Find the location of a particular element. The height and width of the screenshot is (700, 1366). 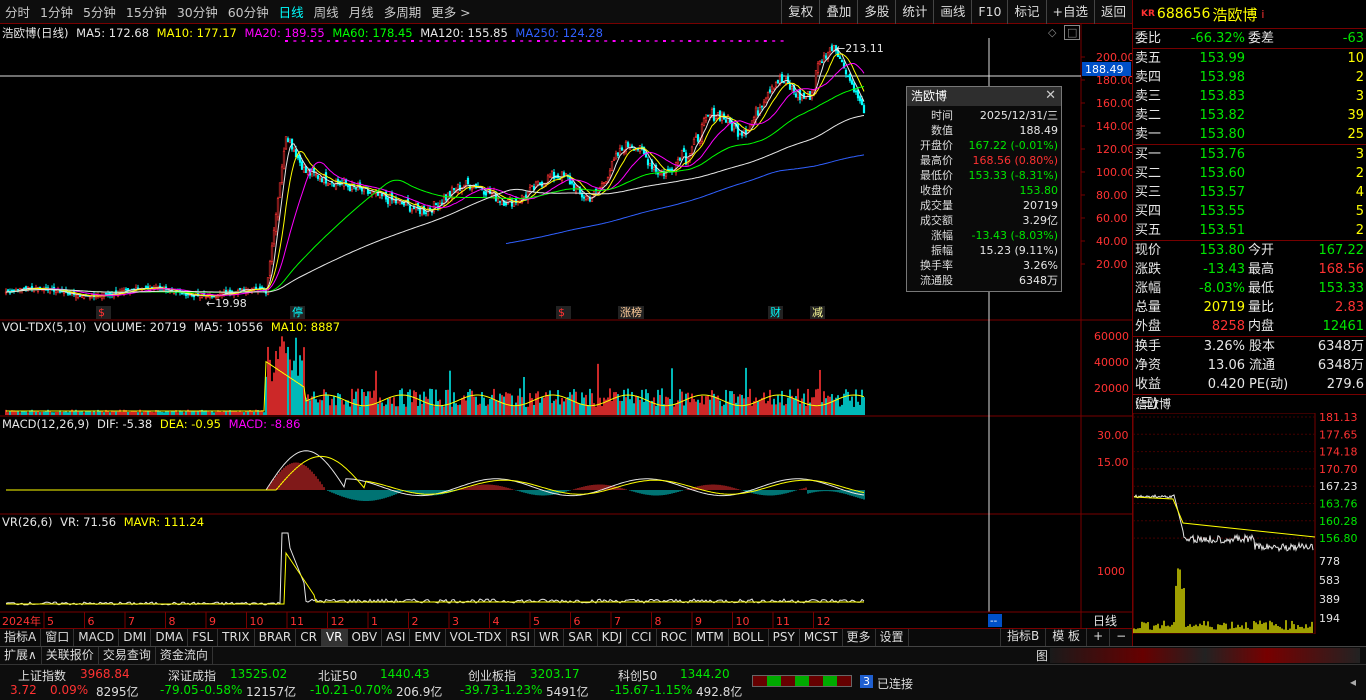

period-tab: 月线 is located at coordinates (361, 11).